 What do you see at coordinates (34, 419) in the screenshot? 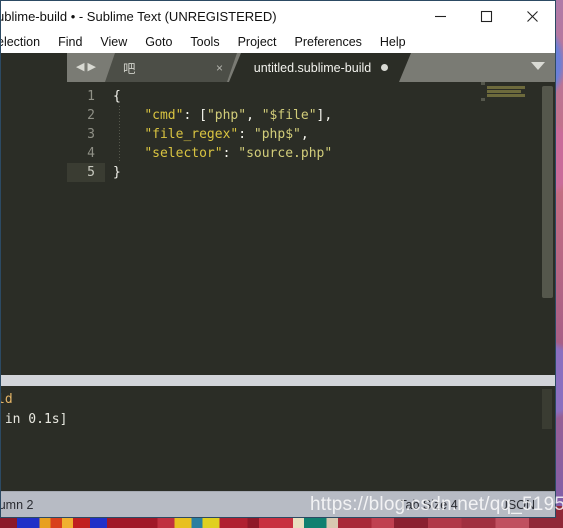
I see `build-output-line: in 0.1s]` at bounding box center [34, 419].